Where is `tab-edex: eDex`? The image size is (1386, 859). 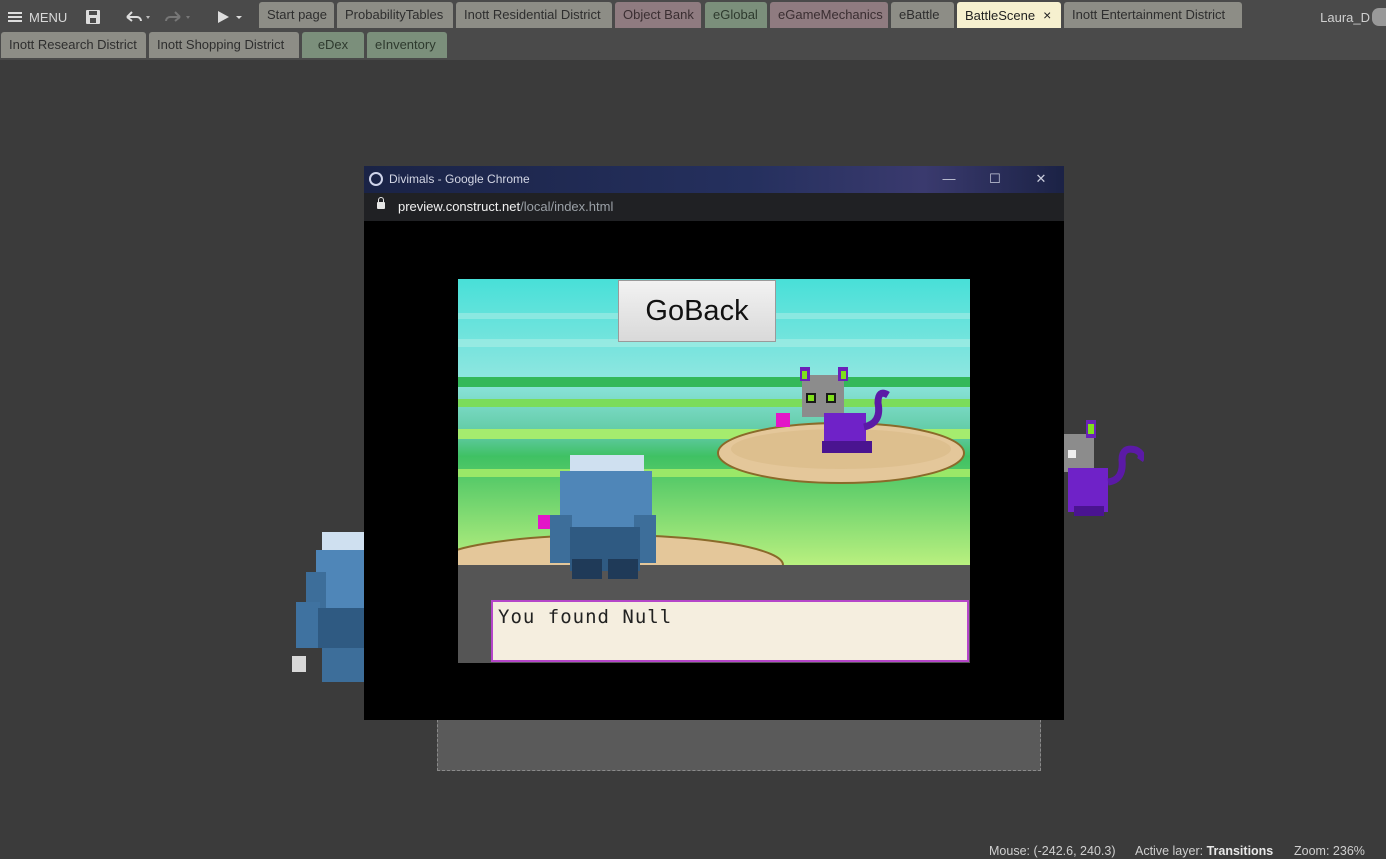 tab-edex: eDex is located at coordinates (333, 45).